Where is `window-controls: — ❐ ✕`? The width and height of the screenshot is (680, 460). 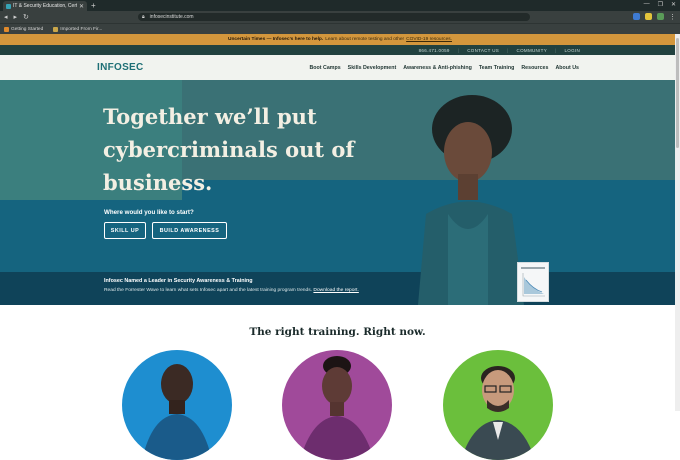 window-controls: — ❐ ✕ is located at coordinates (660, 4).